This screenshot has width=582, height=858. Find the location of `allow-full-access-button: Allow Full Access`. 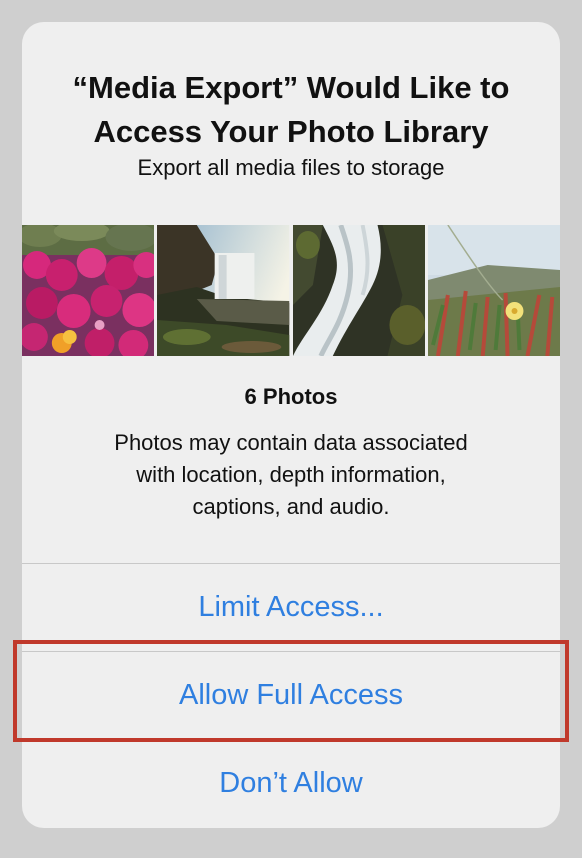

allow-full-access-button: Allow Full Access is located at coordinates (291, 695).